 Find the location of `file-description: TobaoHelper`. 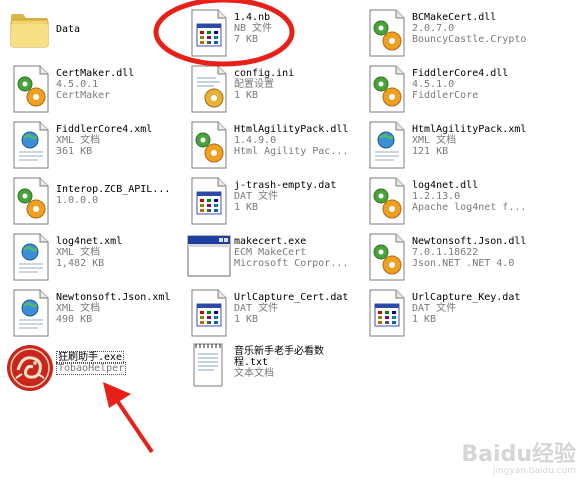

file-description: TobaoHelper is located at coordinates (91, 368).